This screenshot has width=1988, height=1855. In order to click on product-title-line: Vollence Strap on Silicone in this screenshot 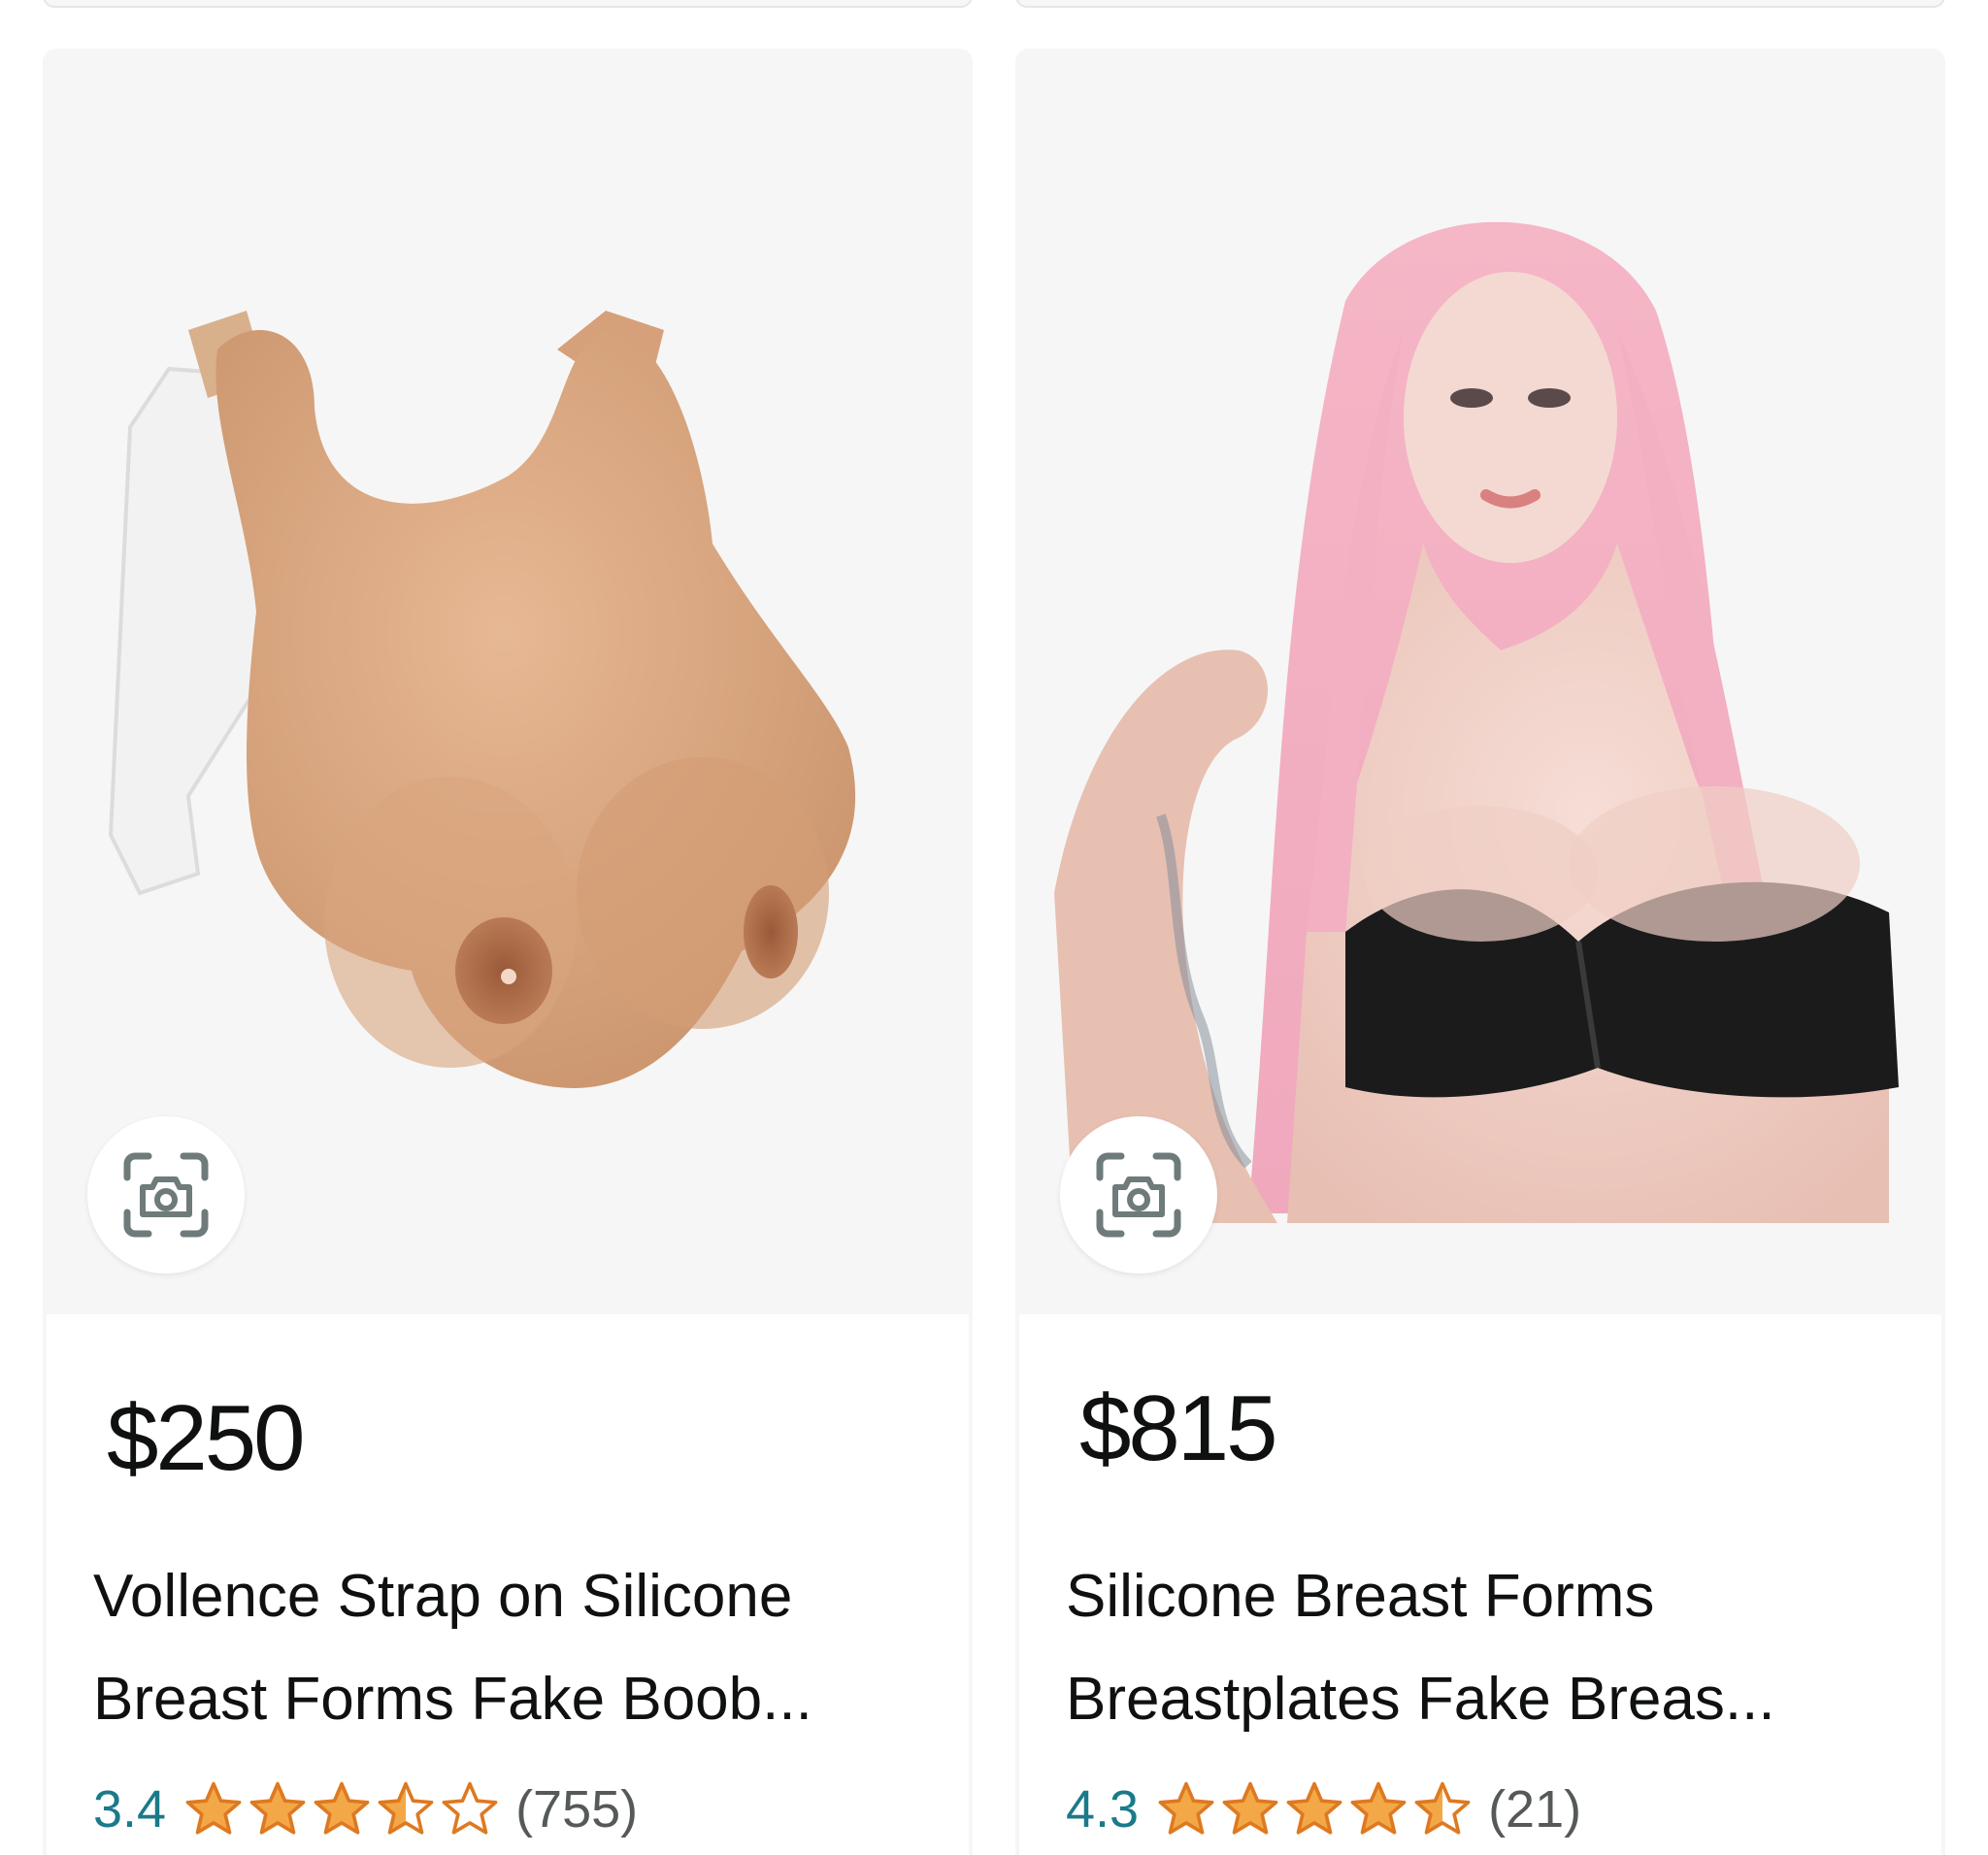, I will do `click(443, 1596)`.